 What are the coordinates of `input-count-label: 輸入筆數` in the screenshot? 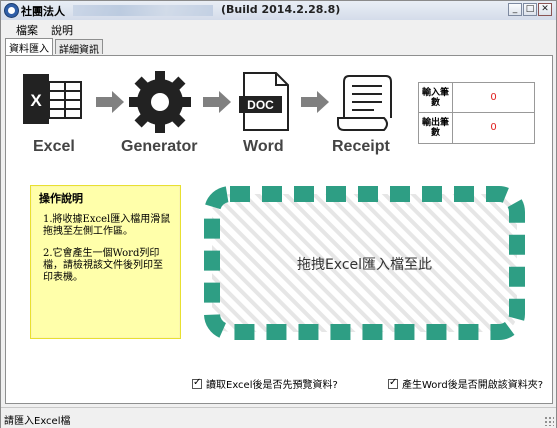 It's located at (436, 97).